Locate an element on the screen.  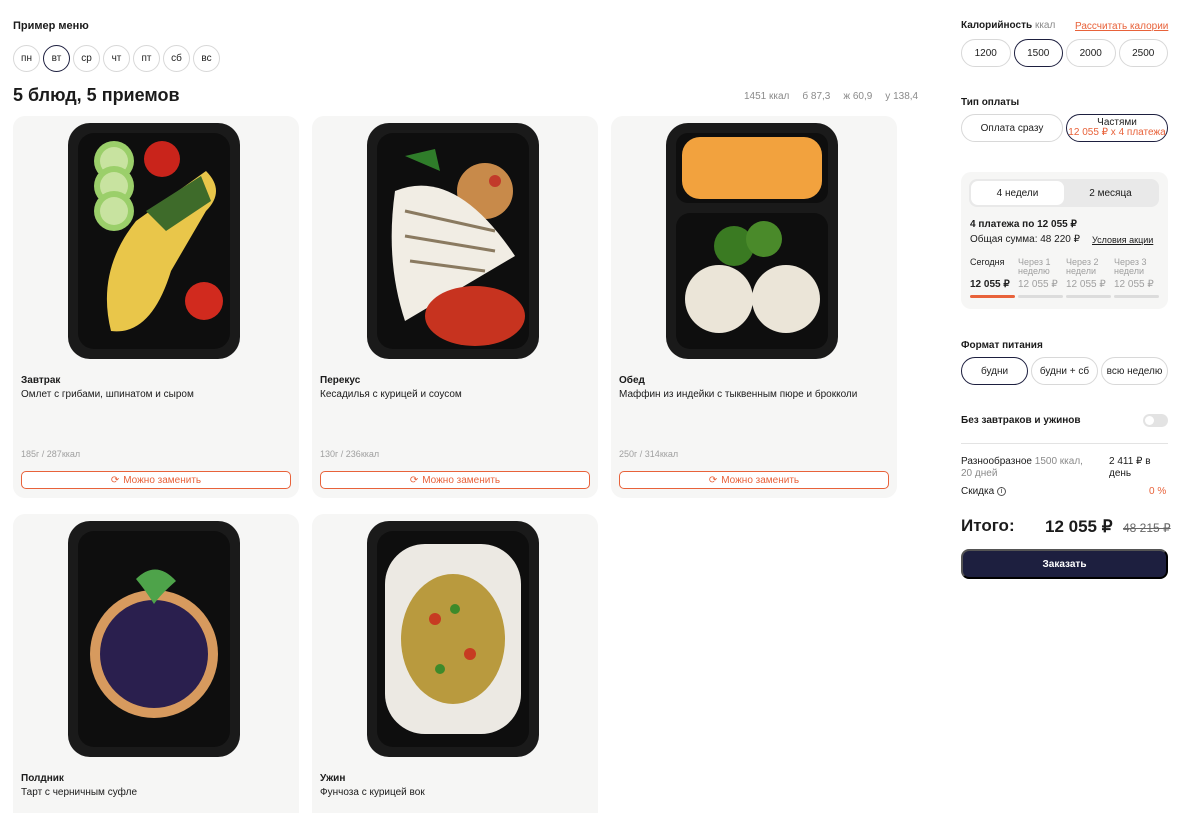
schedule-when: Через 1 неделю is located at coordinates (1034, 266).